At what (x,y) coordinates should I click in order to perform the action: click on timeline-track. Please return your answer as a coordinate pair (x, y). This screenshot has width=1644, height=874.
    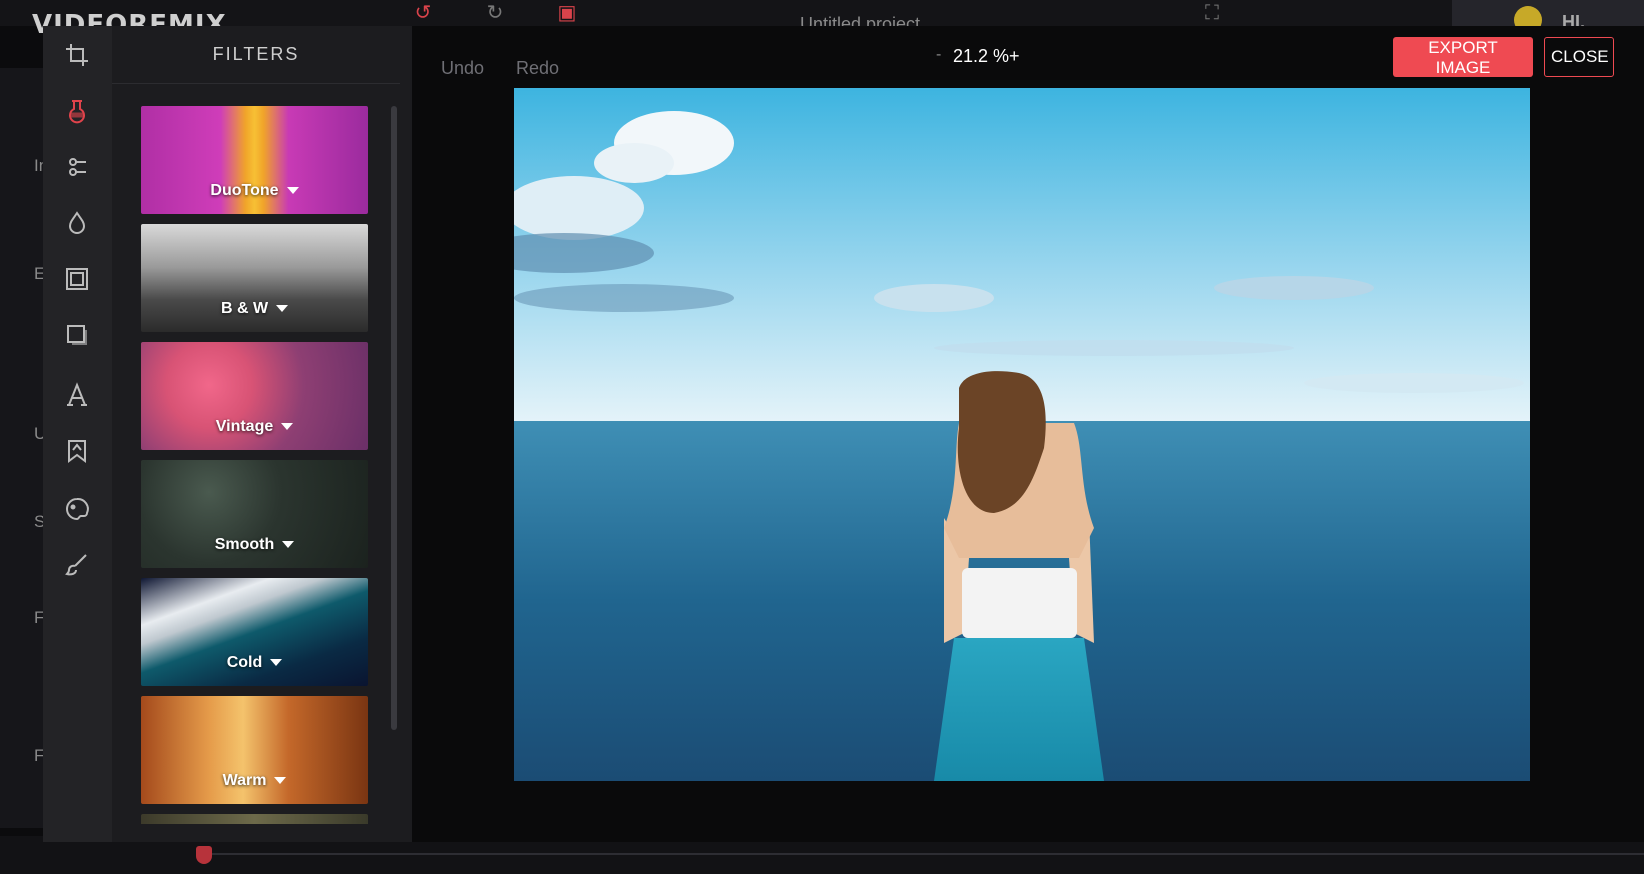
    Looking at the image, I should click on (925, 854).